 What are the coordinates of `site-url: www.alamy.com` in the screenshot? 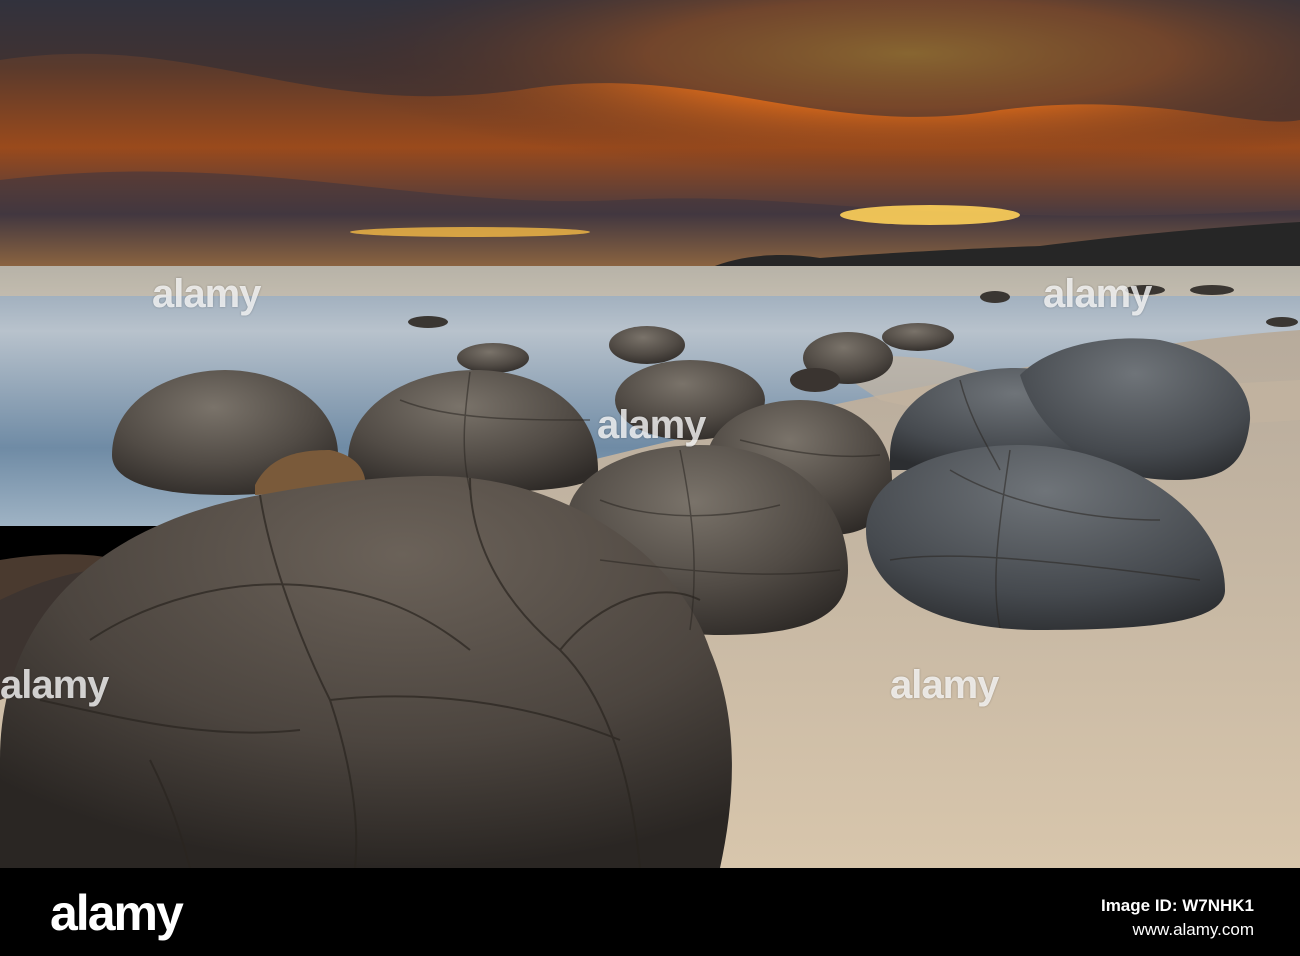 It's located at (1193, 929).